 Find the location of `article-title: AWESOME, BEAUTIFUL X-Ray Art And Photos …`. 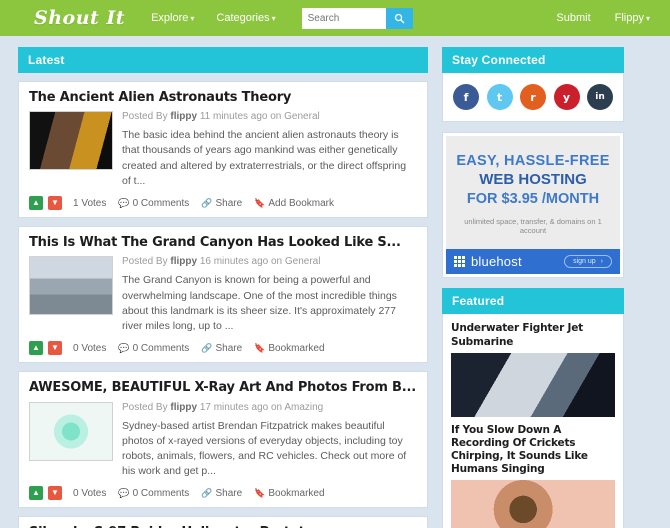

article-title: AWESOME, BEAUTIFUL X-Ray Art And Photos … is located at coordinates (223, 388).